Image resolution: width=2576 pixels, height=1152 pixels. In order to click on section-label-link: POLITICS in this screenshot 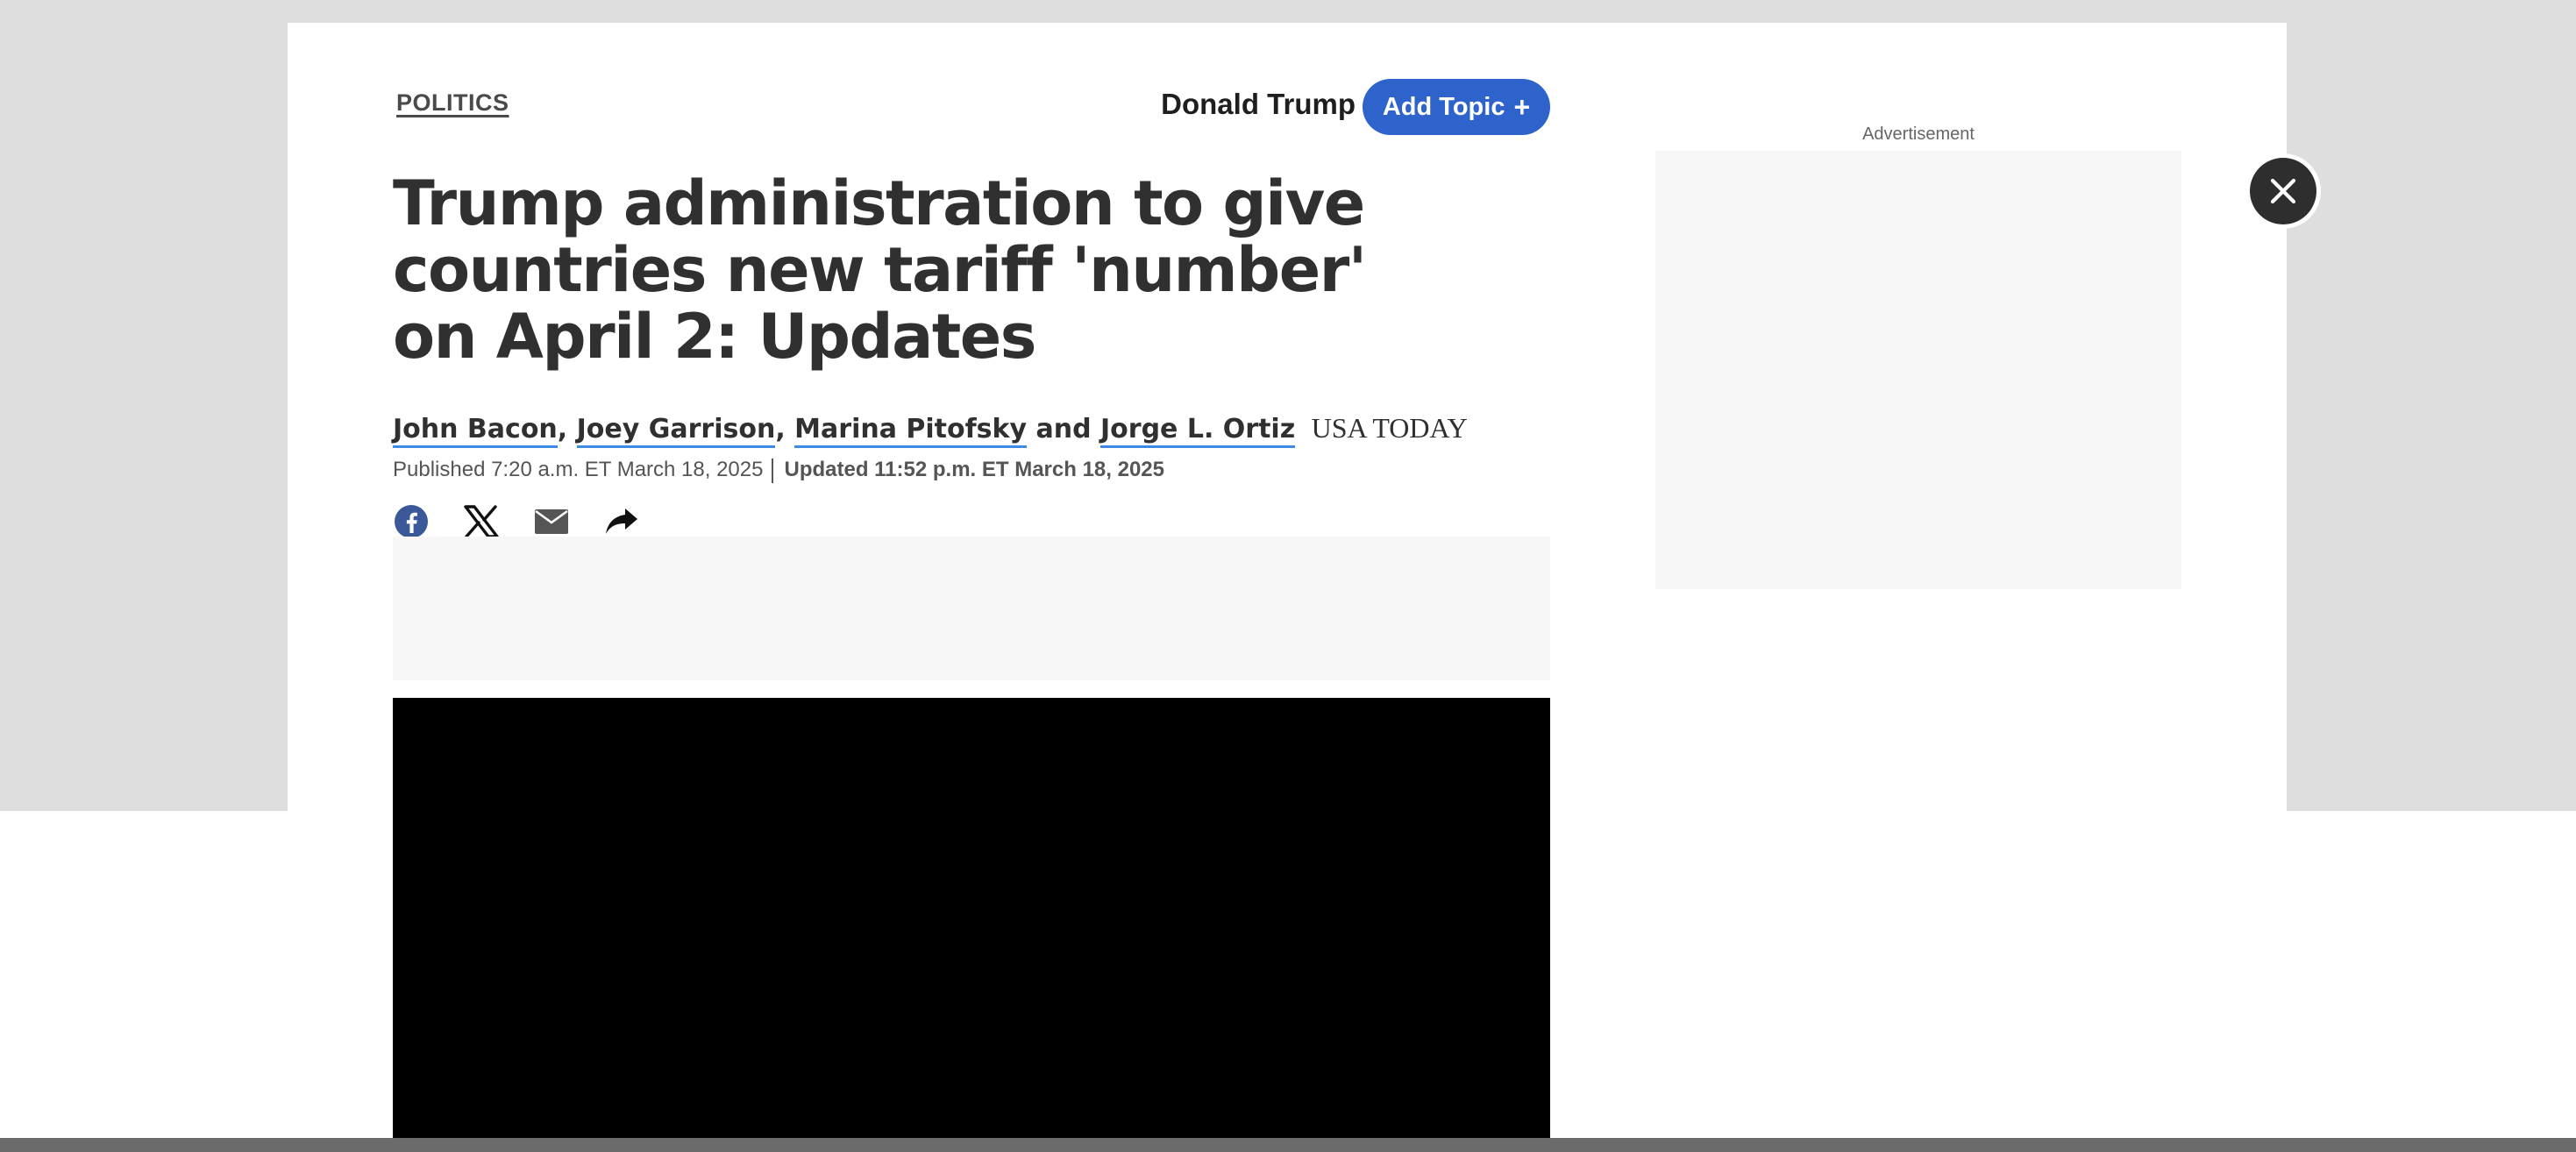, I will do `click(452, 103)`.